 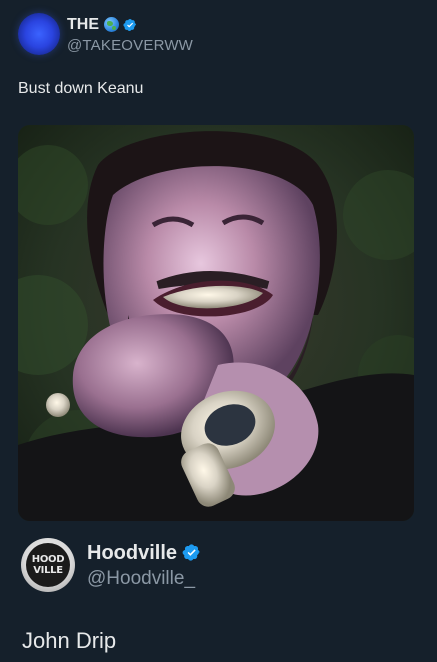 I want to click on logo-line-2: VILLE, so click(x=48, y=570).